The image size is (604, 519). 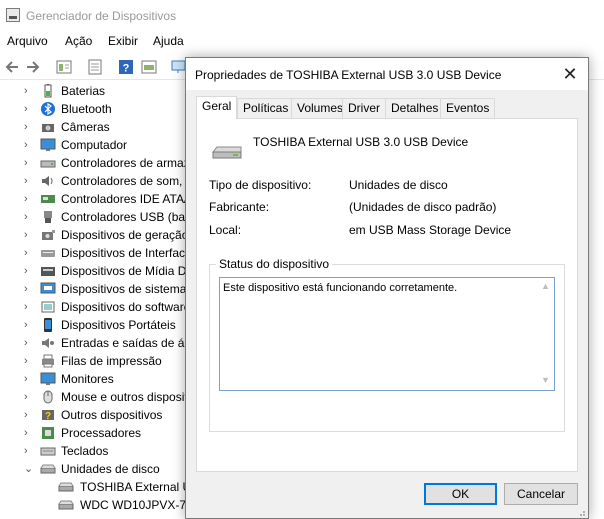 I want to click on device-manager-icon, so click(x=13, y=15).